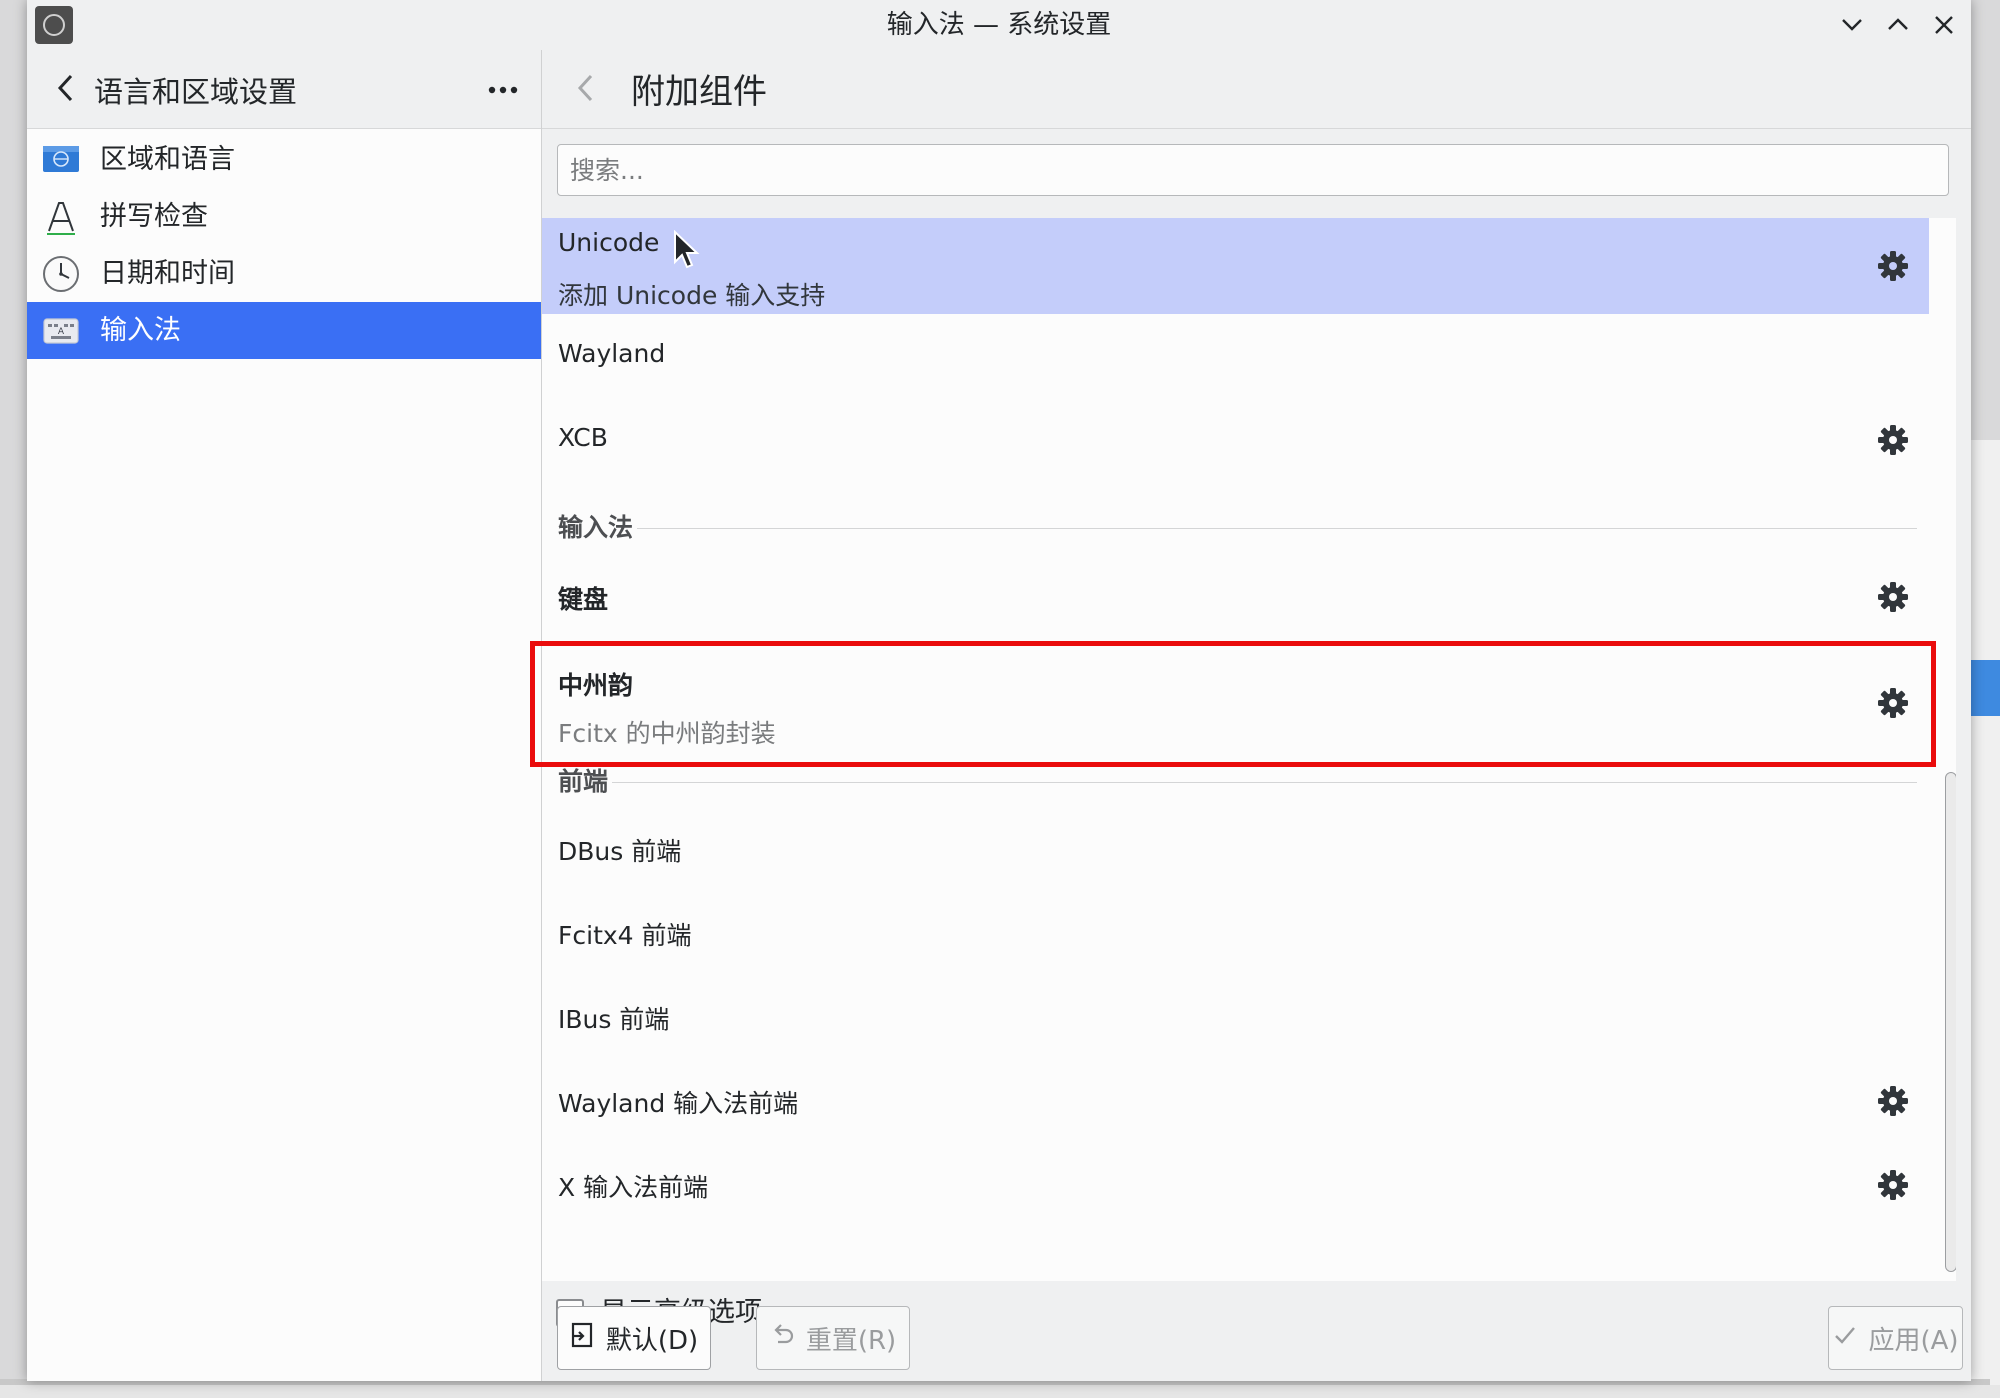 The width and height of the screenshot is (2000, 1398). What do you see at coordinates (503, 89) in the screenshot?
I see `more-options-icon` at bounding box center [503, 89].